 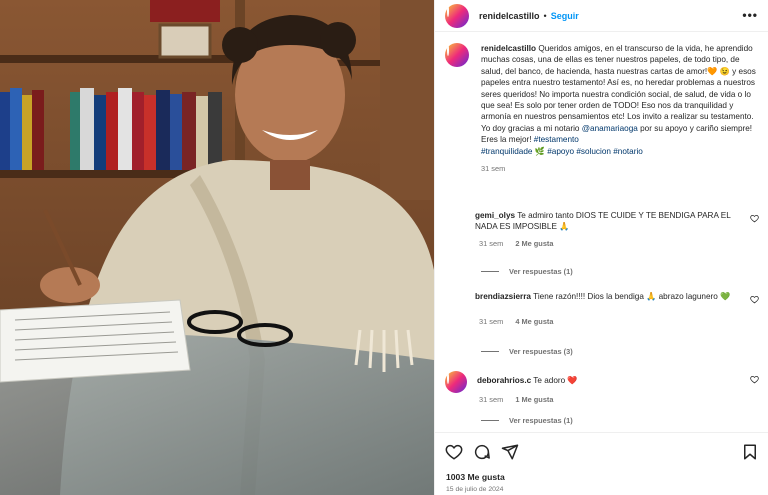 What do you see at coordinates (595, 151) in the screenshot?
I see `hashtags-group: #apoyo #solucion #notario` at bounding box center [595, 151].